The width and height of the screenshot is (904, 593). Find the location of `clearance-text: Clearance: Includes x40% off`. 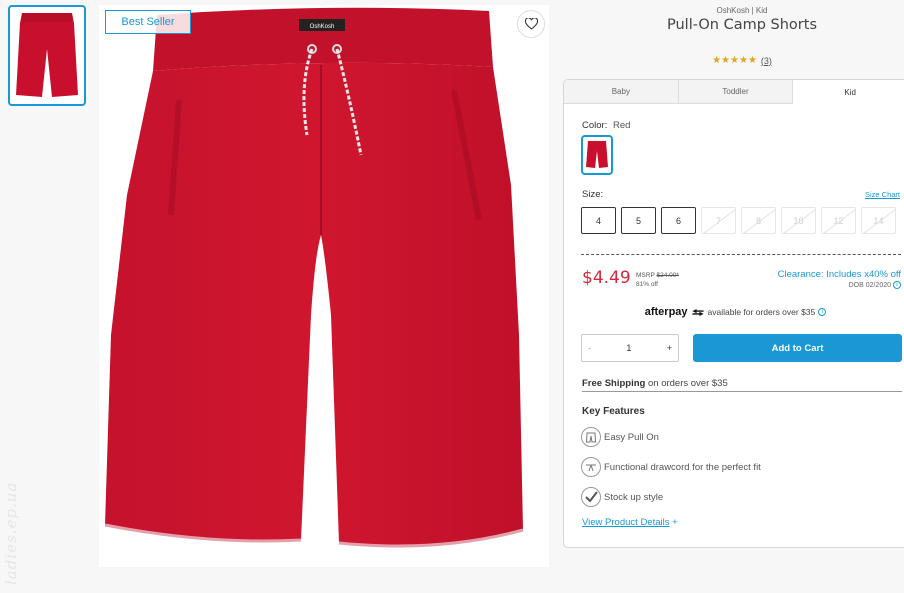

clearance-text: Clearance: Includes x40% off is located at coordinates (839, 274).